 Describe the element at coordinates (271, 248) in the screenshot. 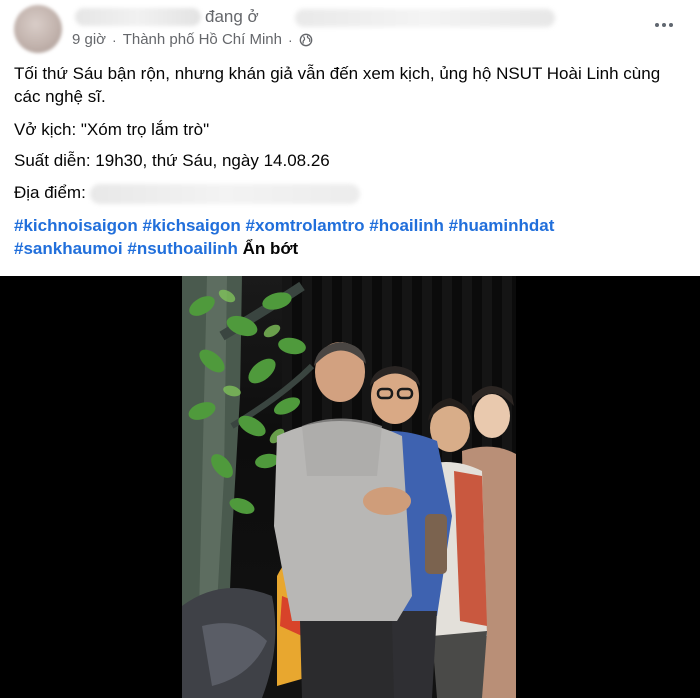

I see `see-less-button: Ẩn bớt` at that location.